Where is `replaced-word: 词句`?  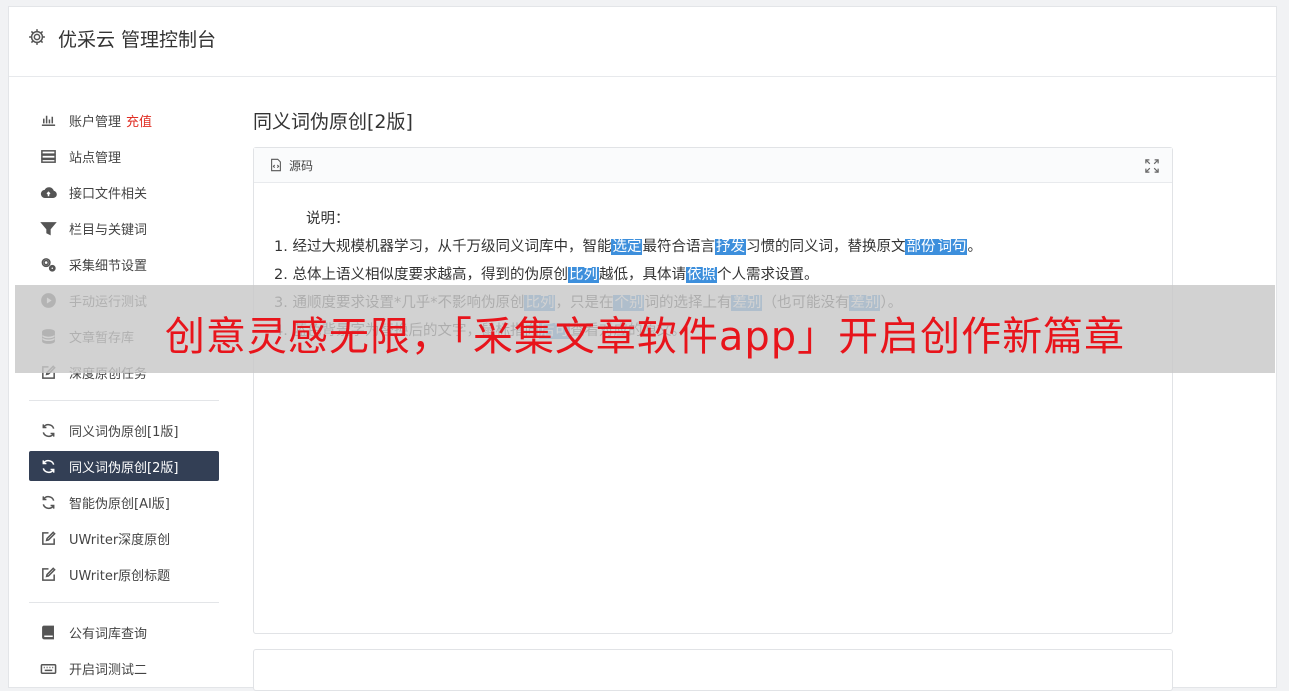 replaced-word: 词句 is located at coordinates (952, 247).